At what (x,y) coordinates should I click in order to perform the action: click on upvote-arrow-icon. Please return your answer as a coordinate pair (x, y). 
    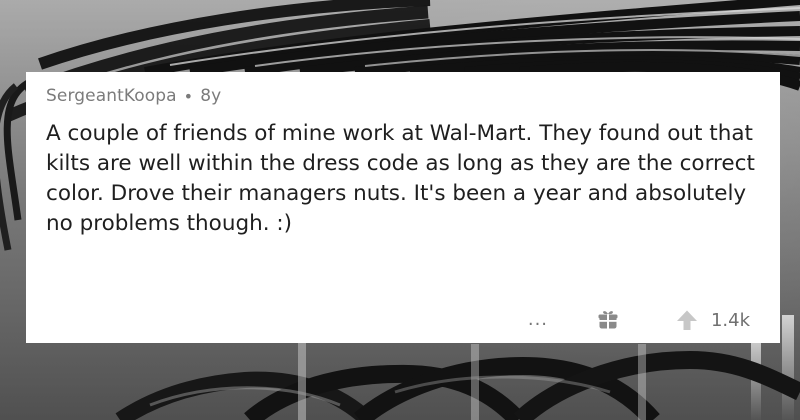
    Looking at the image, I should click on (686, 320).